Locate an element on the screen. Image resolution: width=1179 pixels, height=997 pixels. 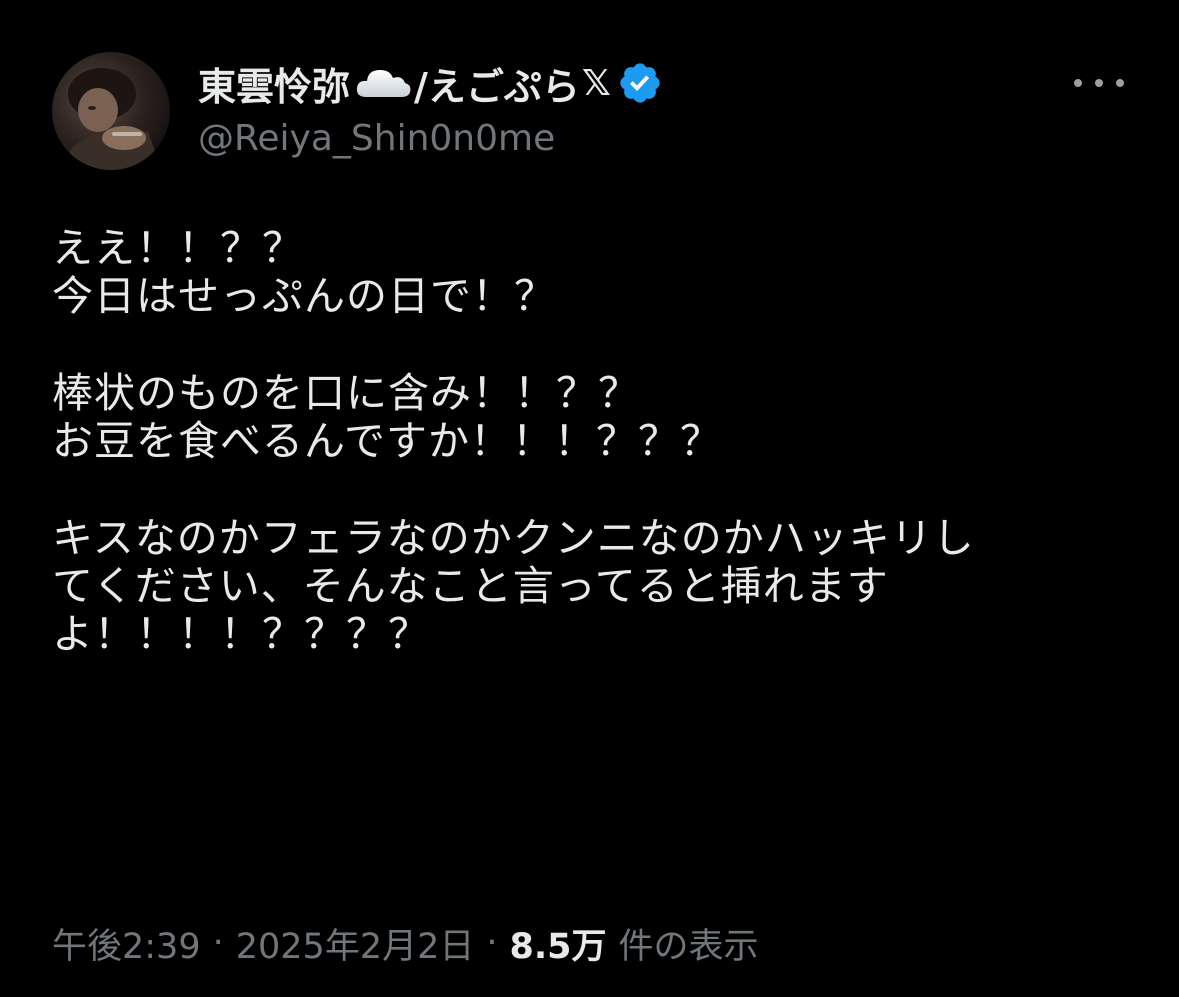
views-label: 件の表示 is located at coordinates (689, 943).